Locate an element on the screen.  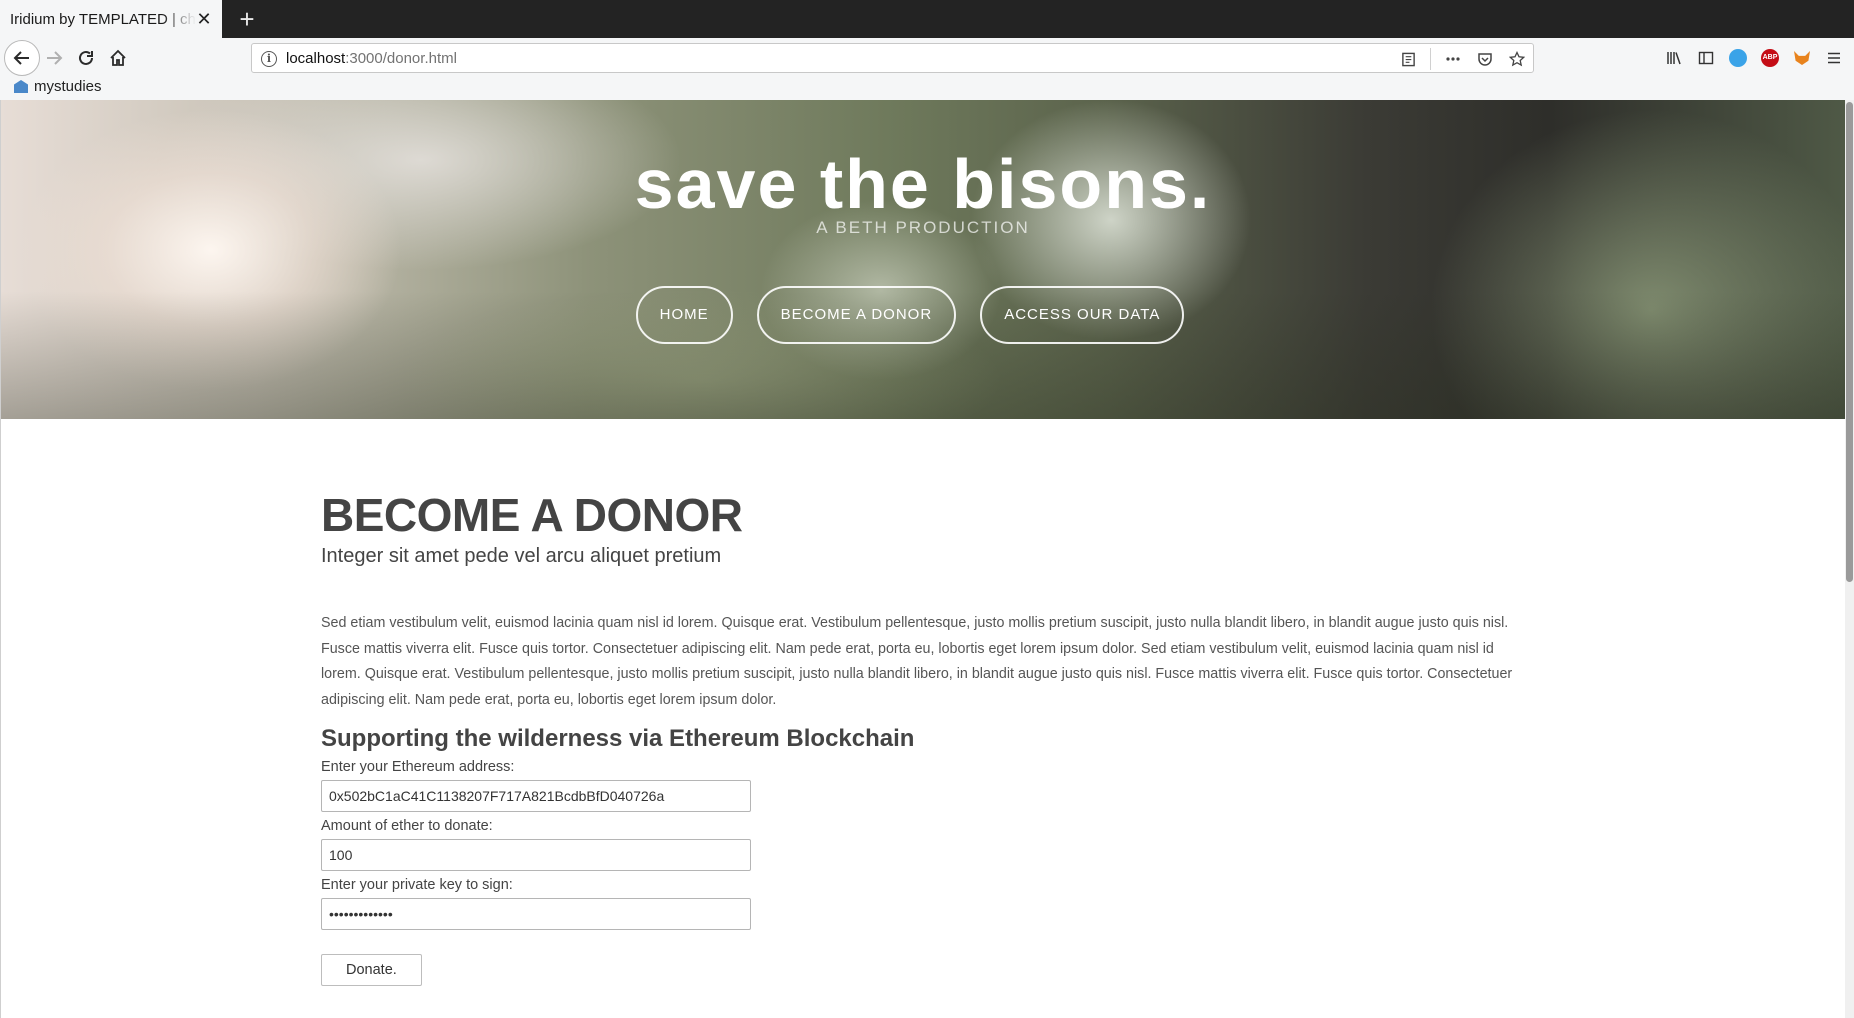
url-divider is located at coordinates (1430, 59).